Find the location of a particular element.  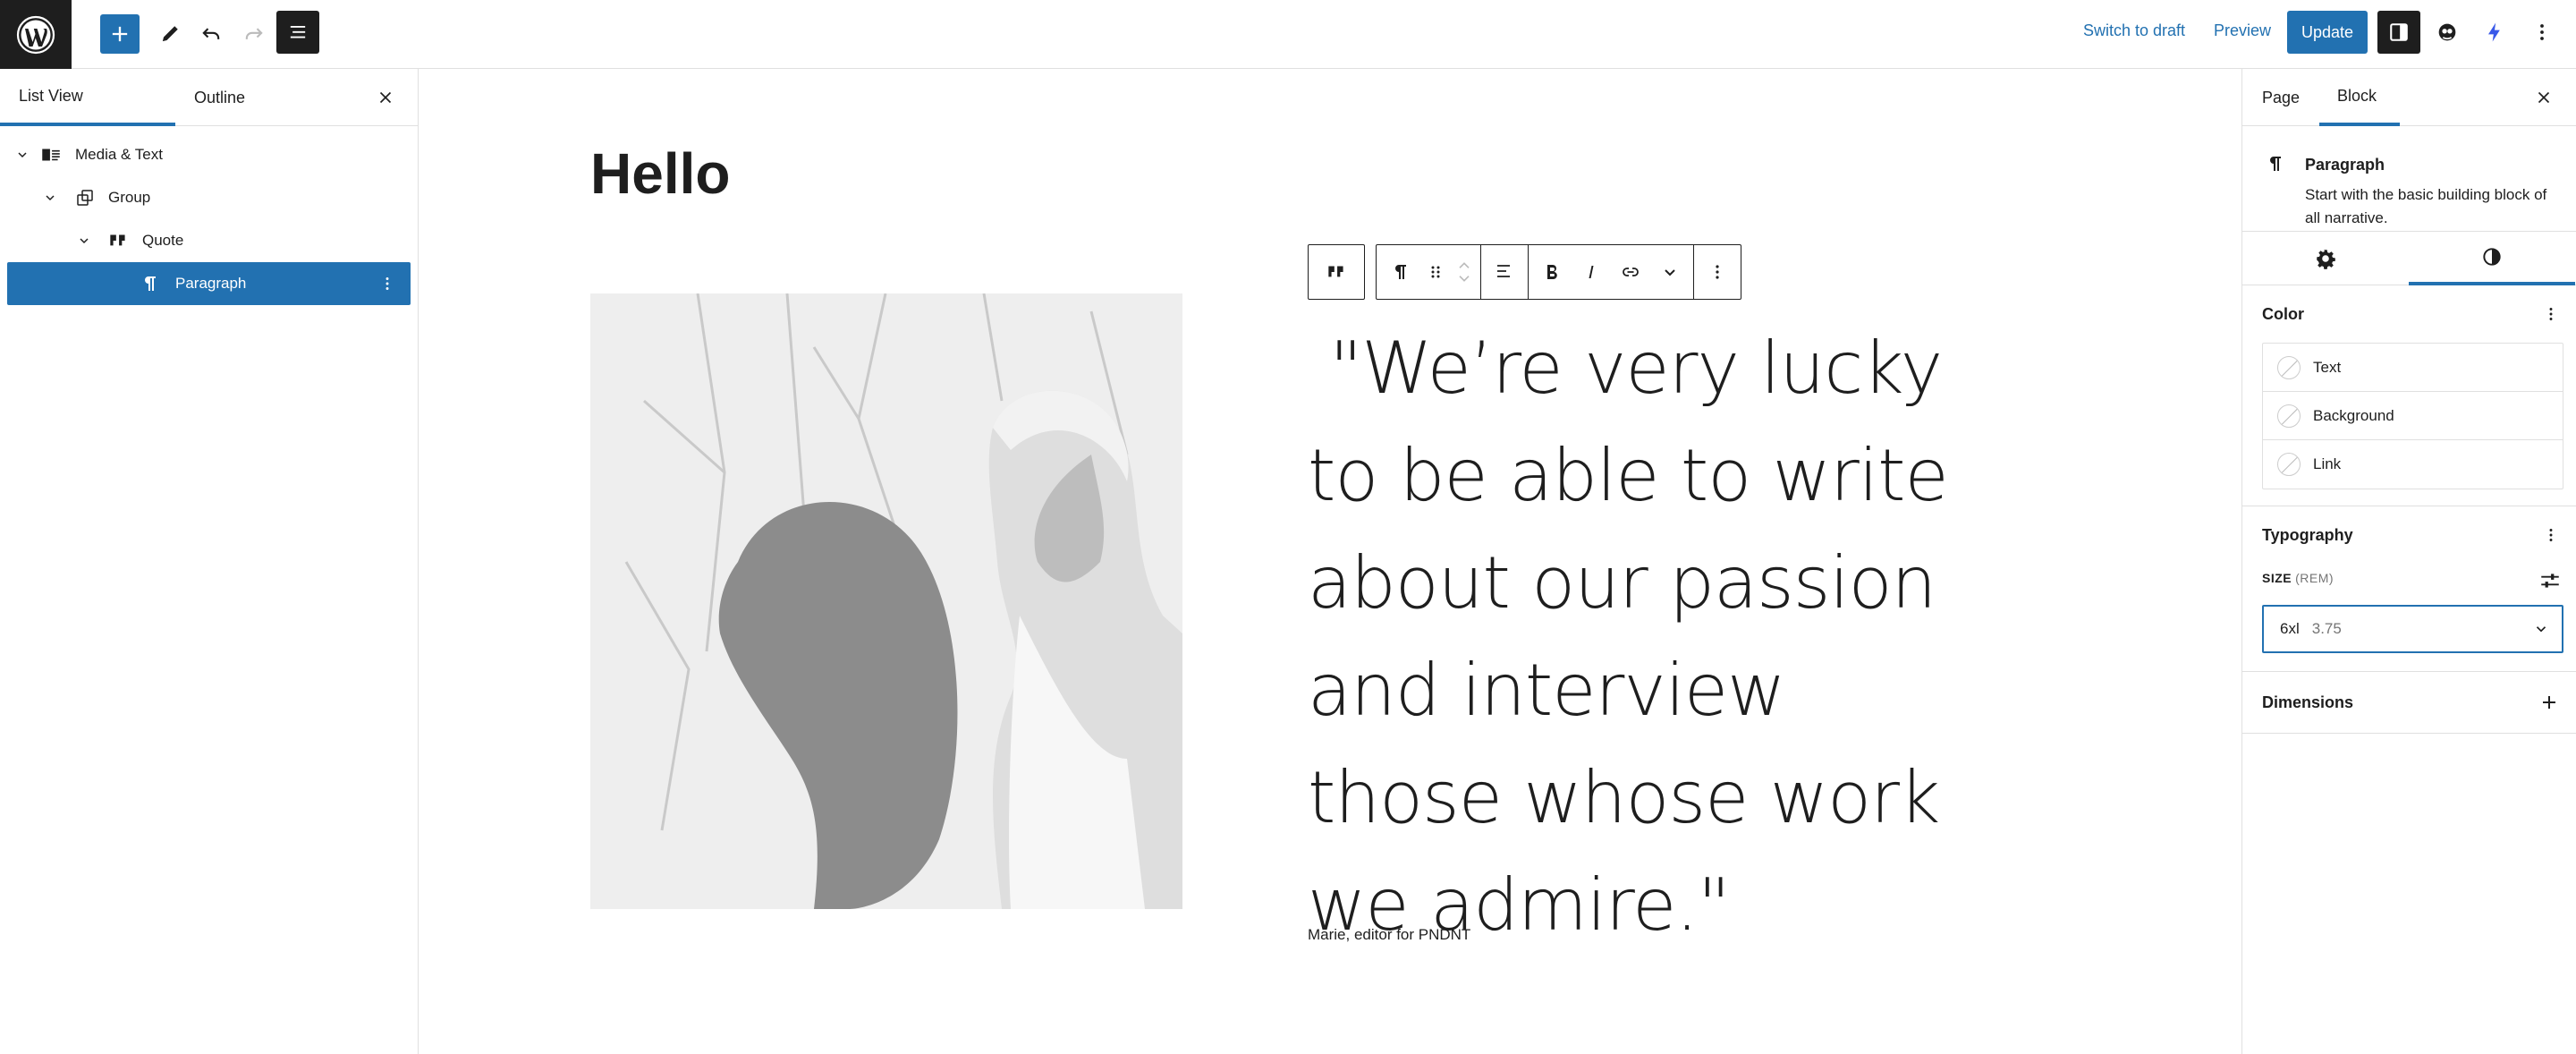

color-panel: Color Text Background Link is located at coordinates (2409, 396).